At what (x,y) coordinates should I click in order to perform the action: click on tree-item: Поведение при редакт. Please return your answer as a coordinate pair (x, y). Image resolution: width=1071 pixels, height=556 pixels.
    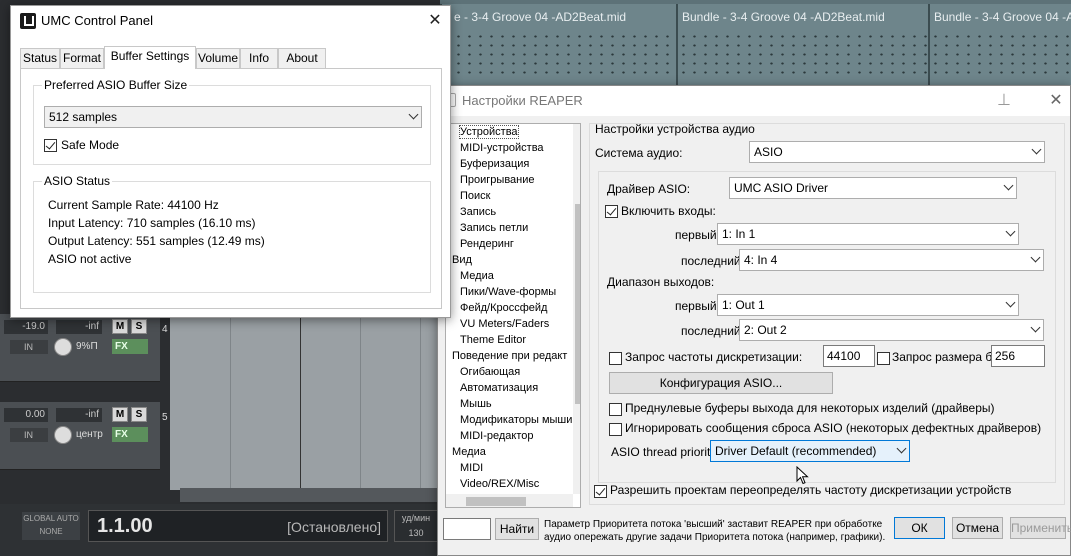
    Looking at the image, I should click on (509, 356).